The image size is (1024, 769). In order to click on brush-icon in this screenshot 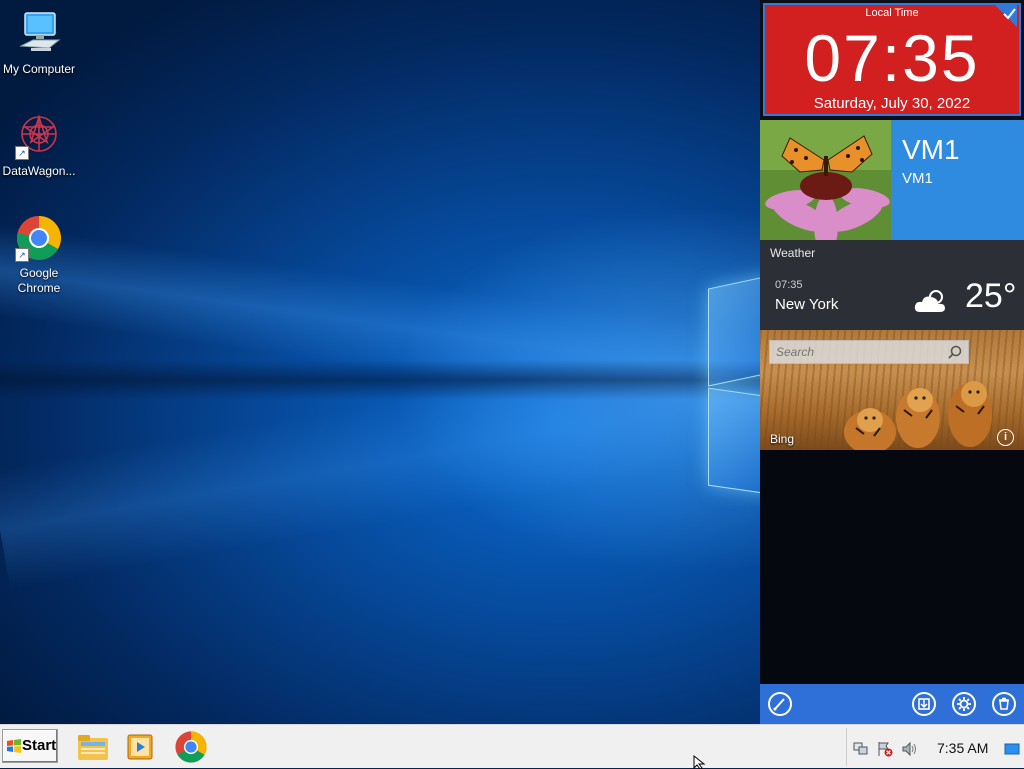, I will do `click(780, 704)`.